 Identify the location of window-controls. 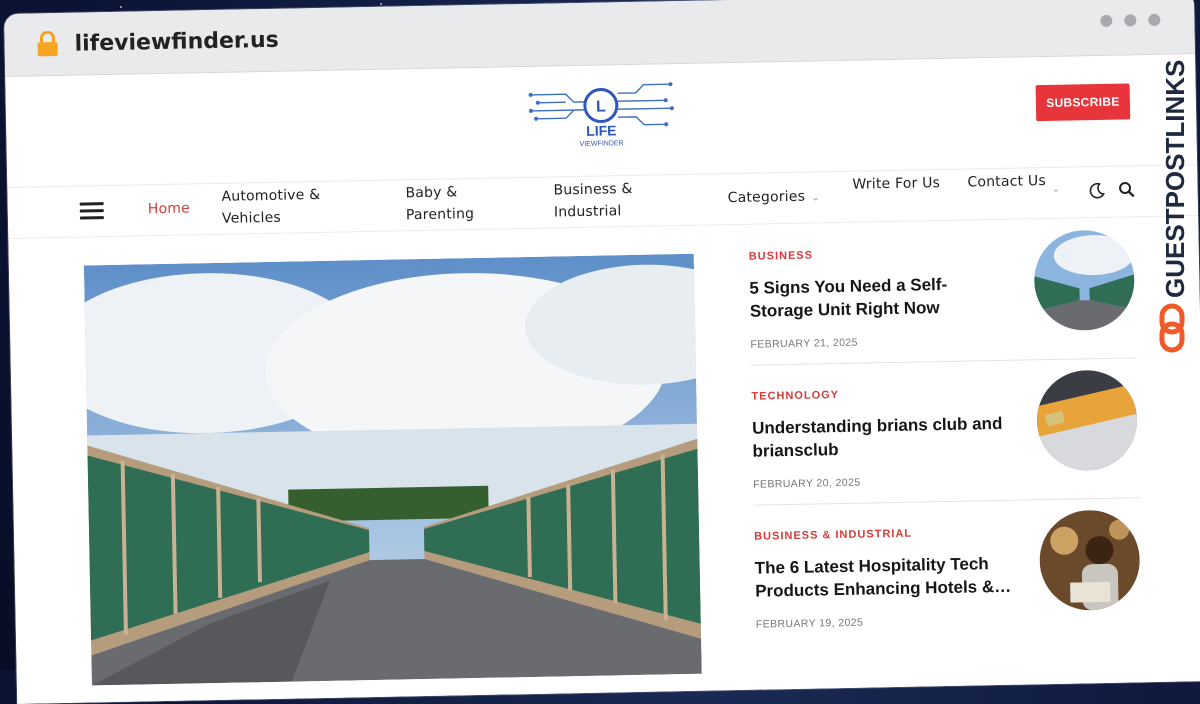
(1130, 20).